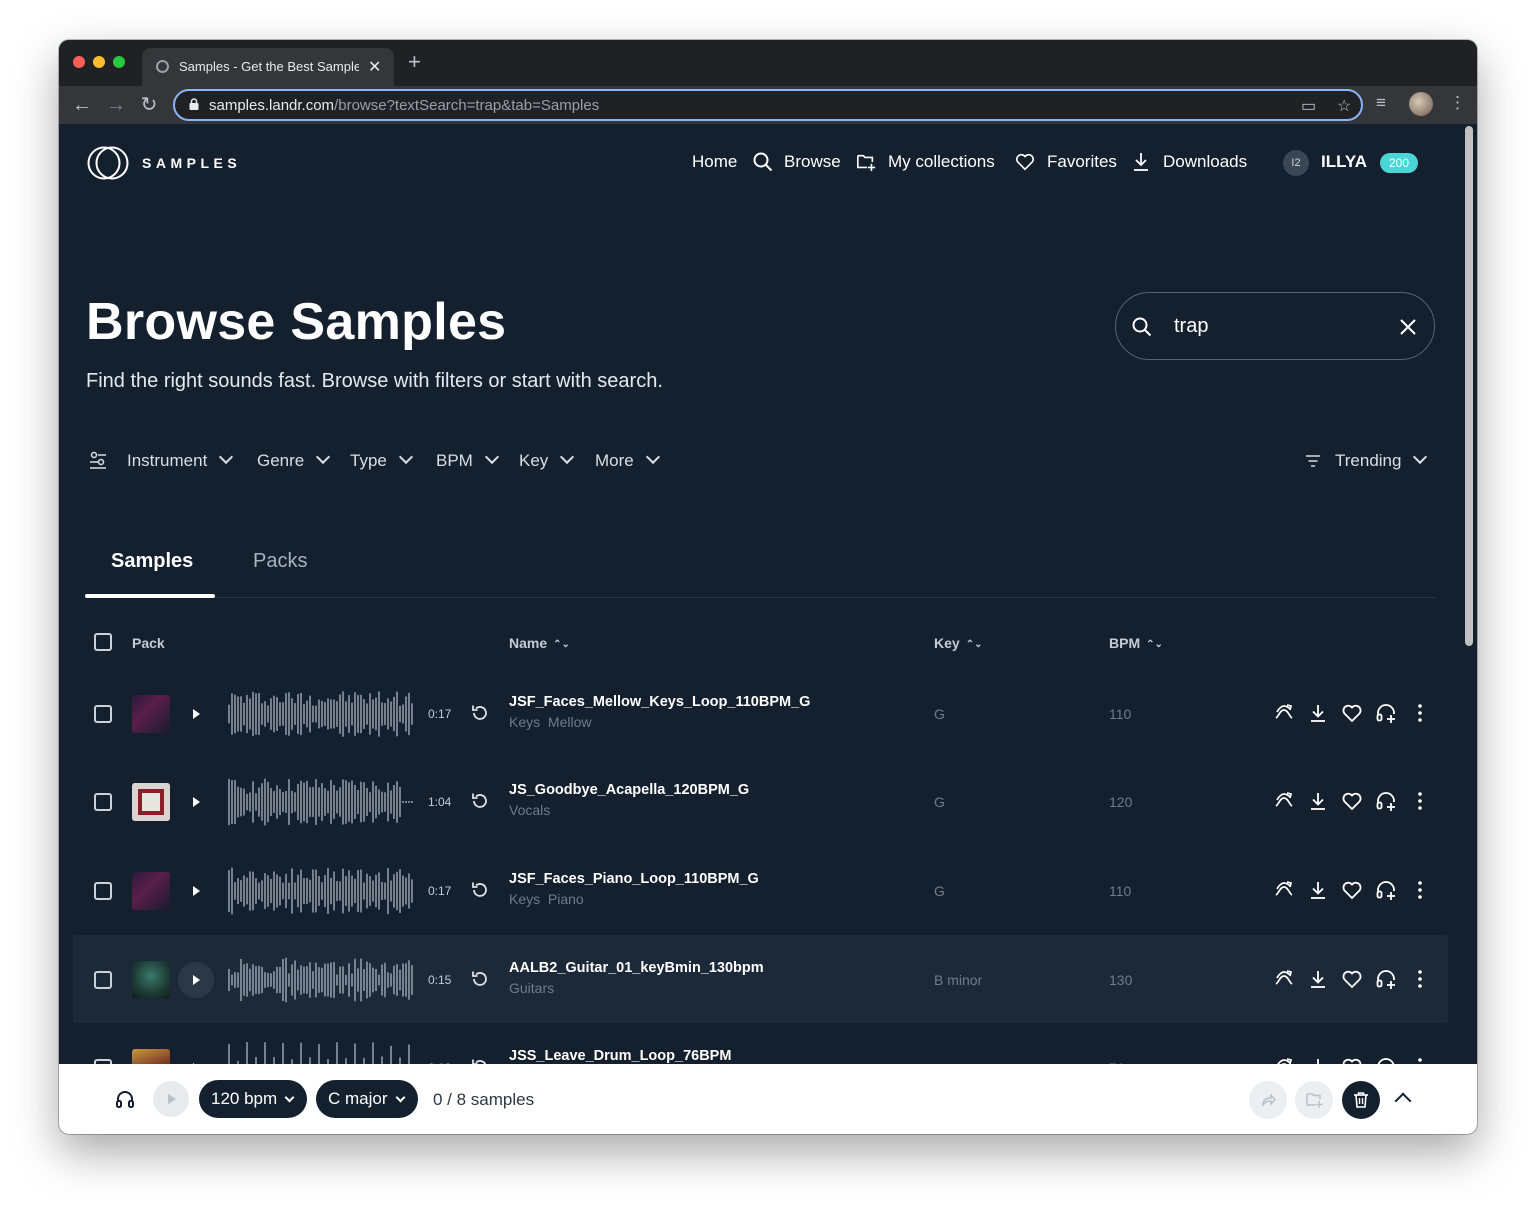  What do you see at coordinates (1469, 386) in the screenshot?
I see `scrollbar-thumb` at bounding box center [1469, 386].